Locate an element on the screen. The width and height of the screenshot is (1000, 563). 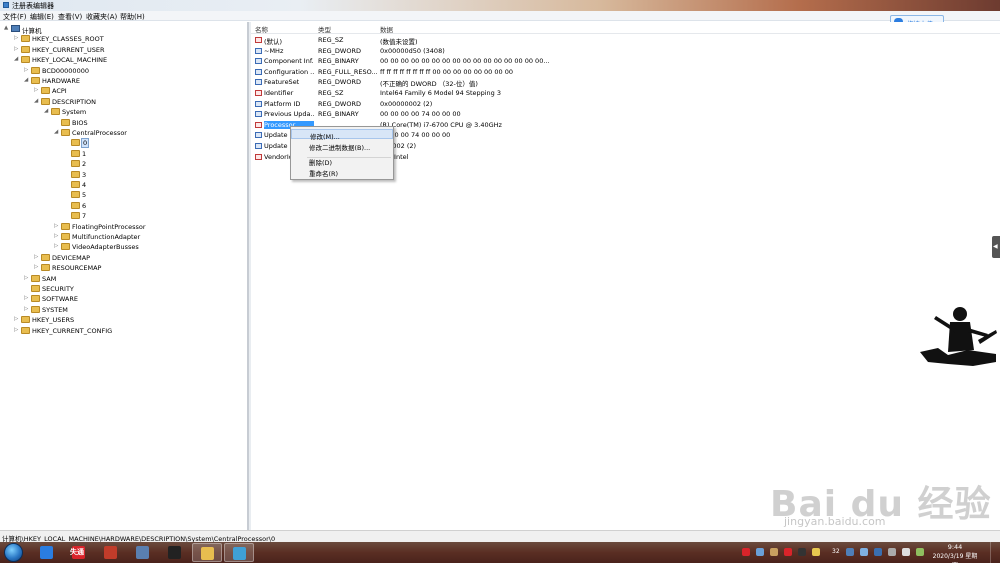
value-name: FeatureSet is located at coordinates (282, 82).